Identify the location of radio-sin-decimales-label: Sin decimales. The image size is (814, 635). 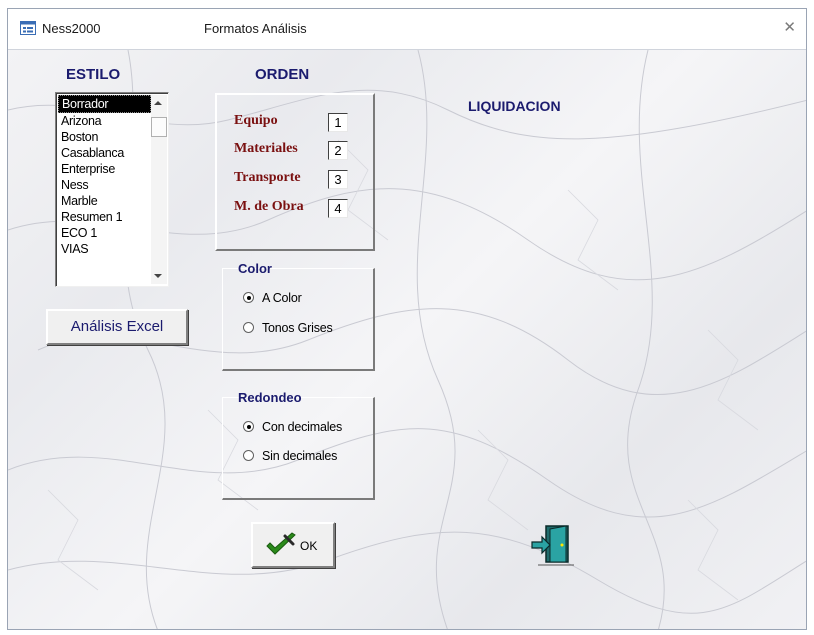
(300, 456).